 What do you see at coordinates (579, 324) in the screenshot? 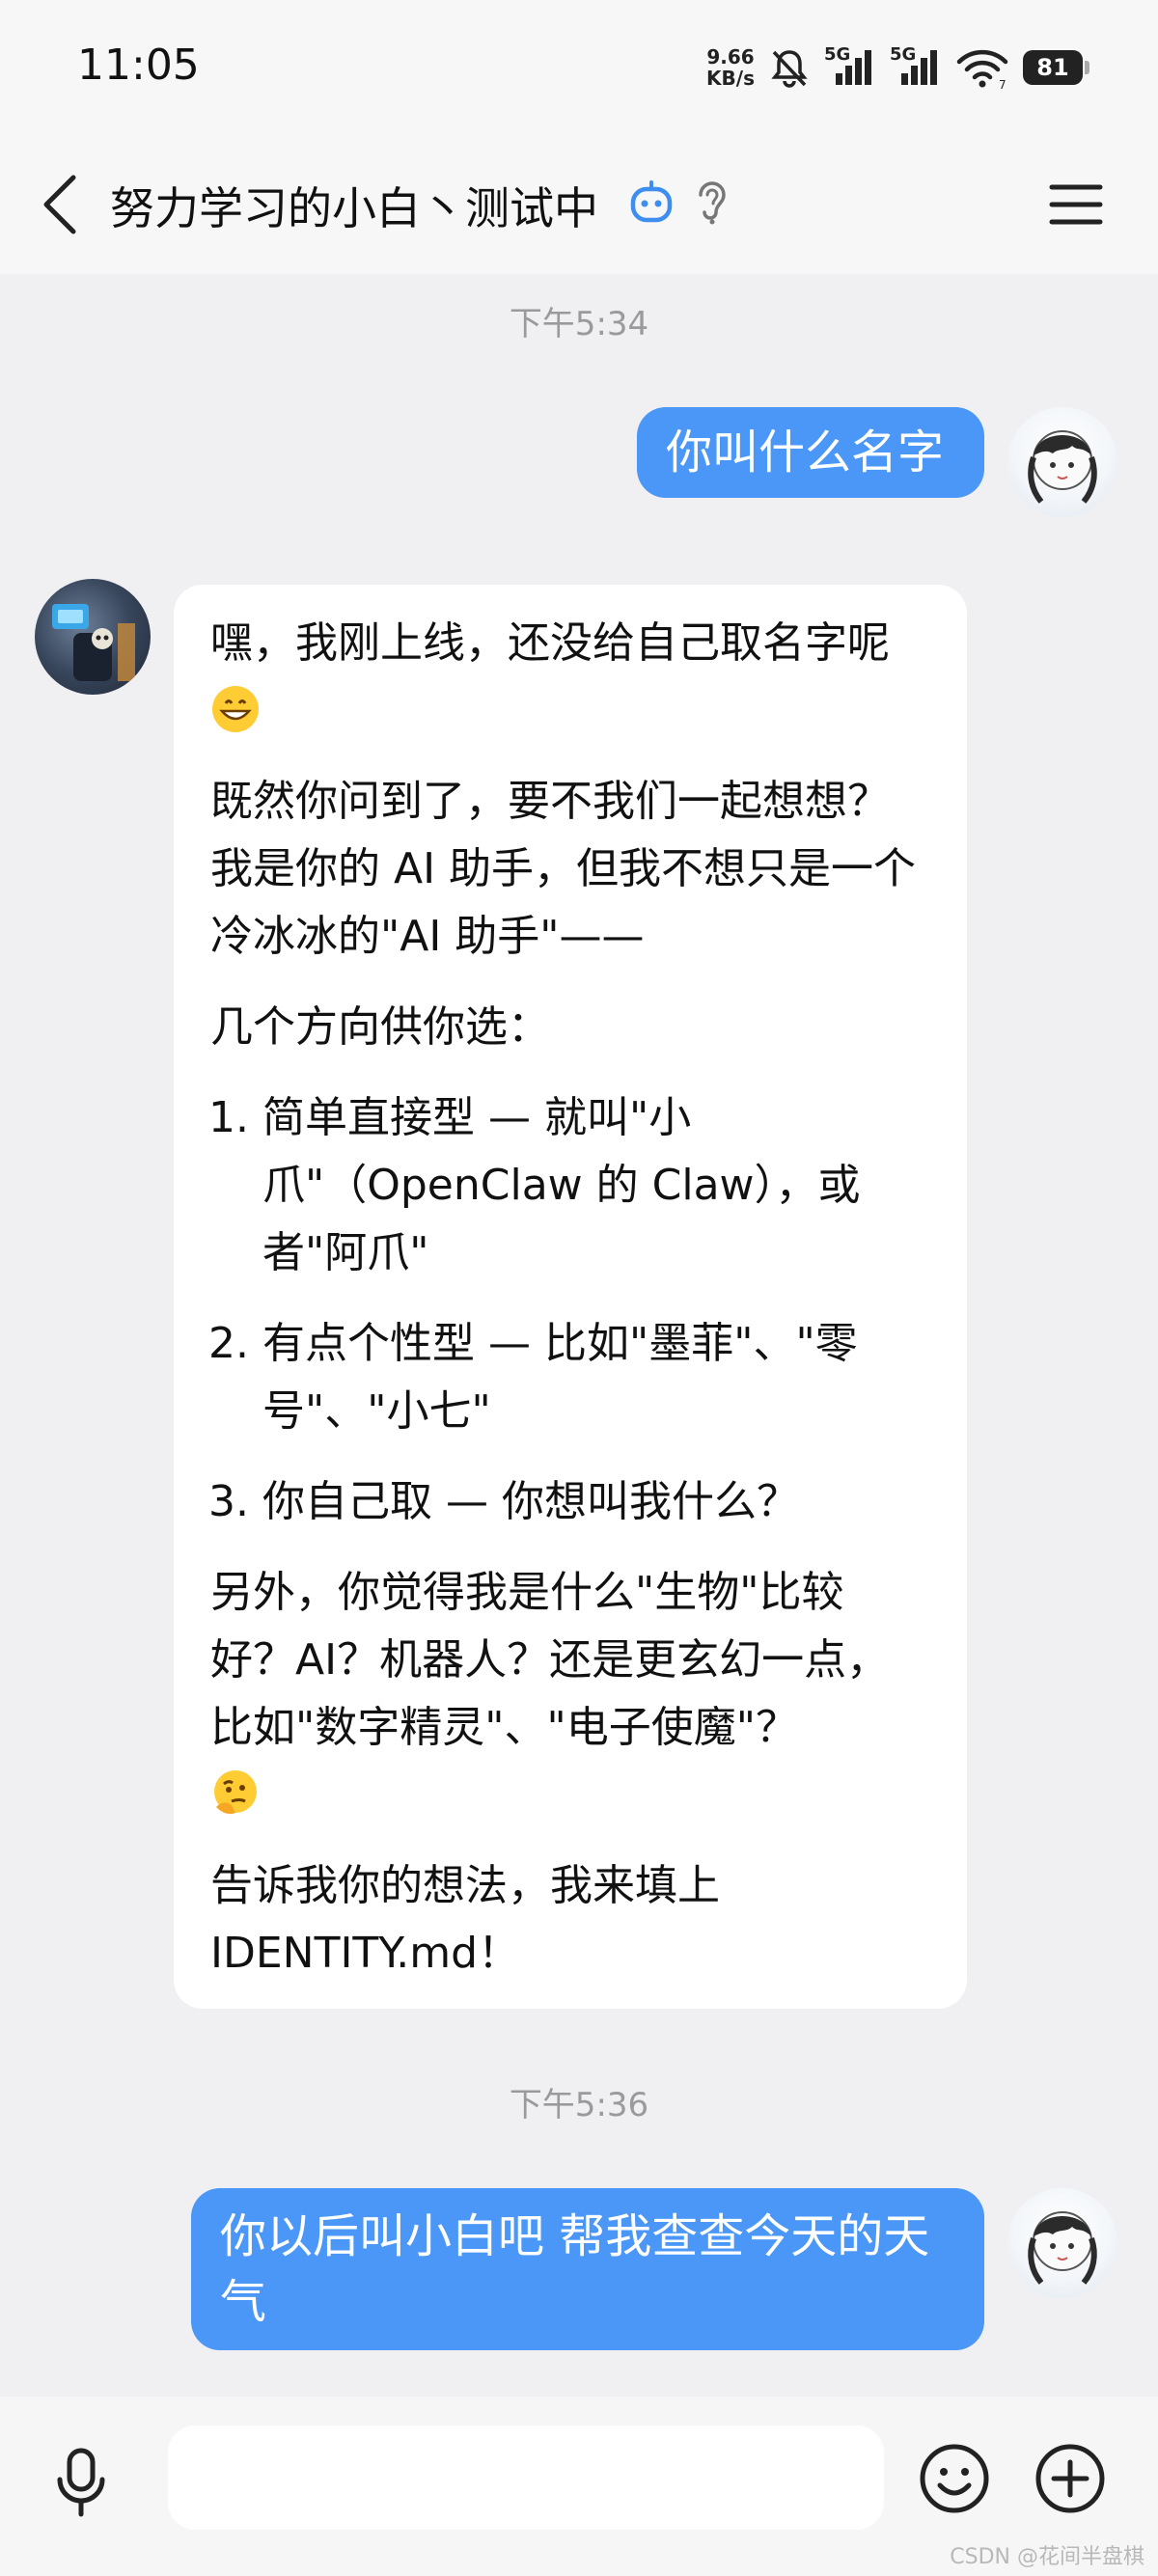
I see `time-label: 下午5:34` at bounding box center [579, 324].